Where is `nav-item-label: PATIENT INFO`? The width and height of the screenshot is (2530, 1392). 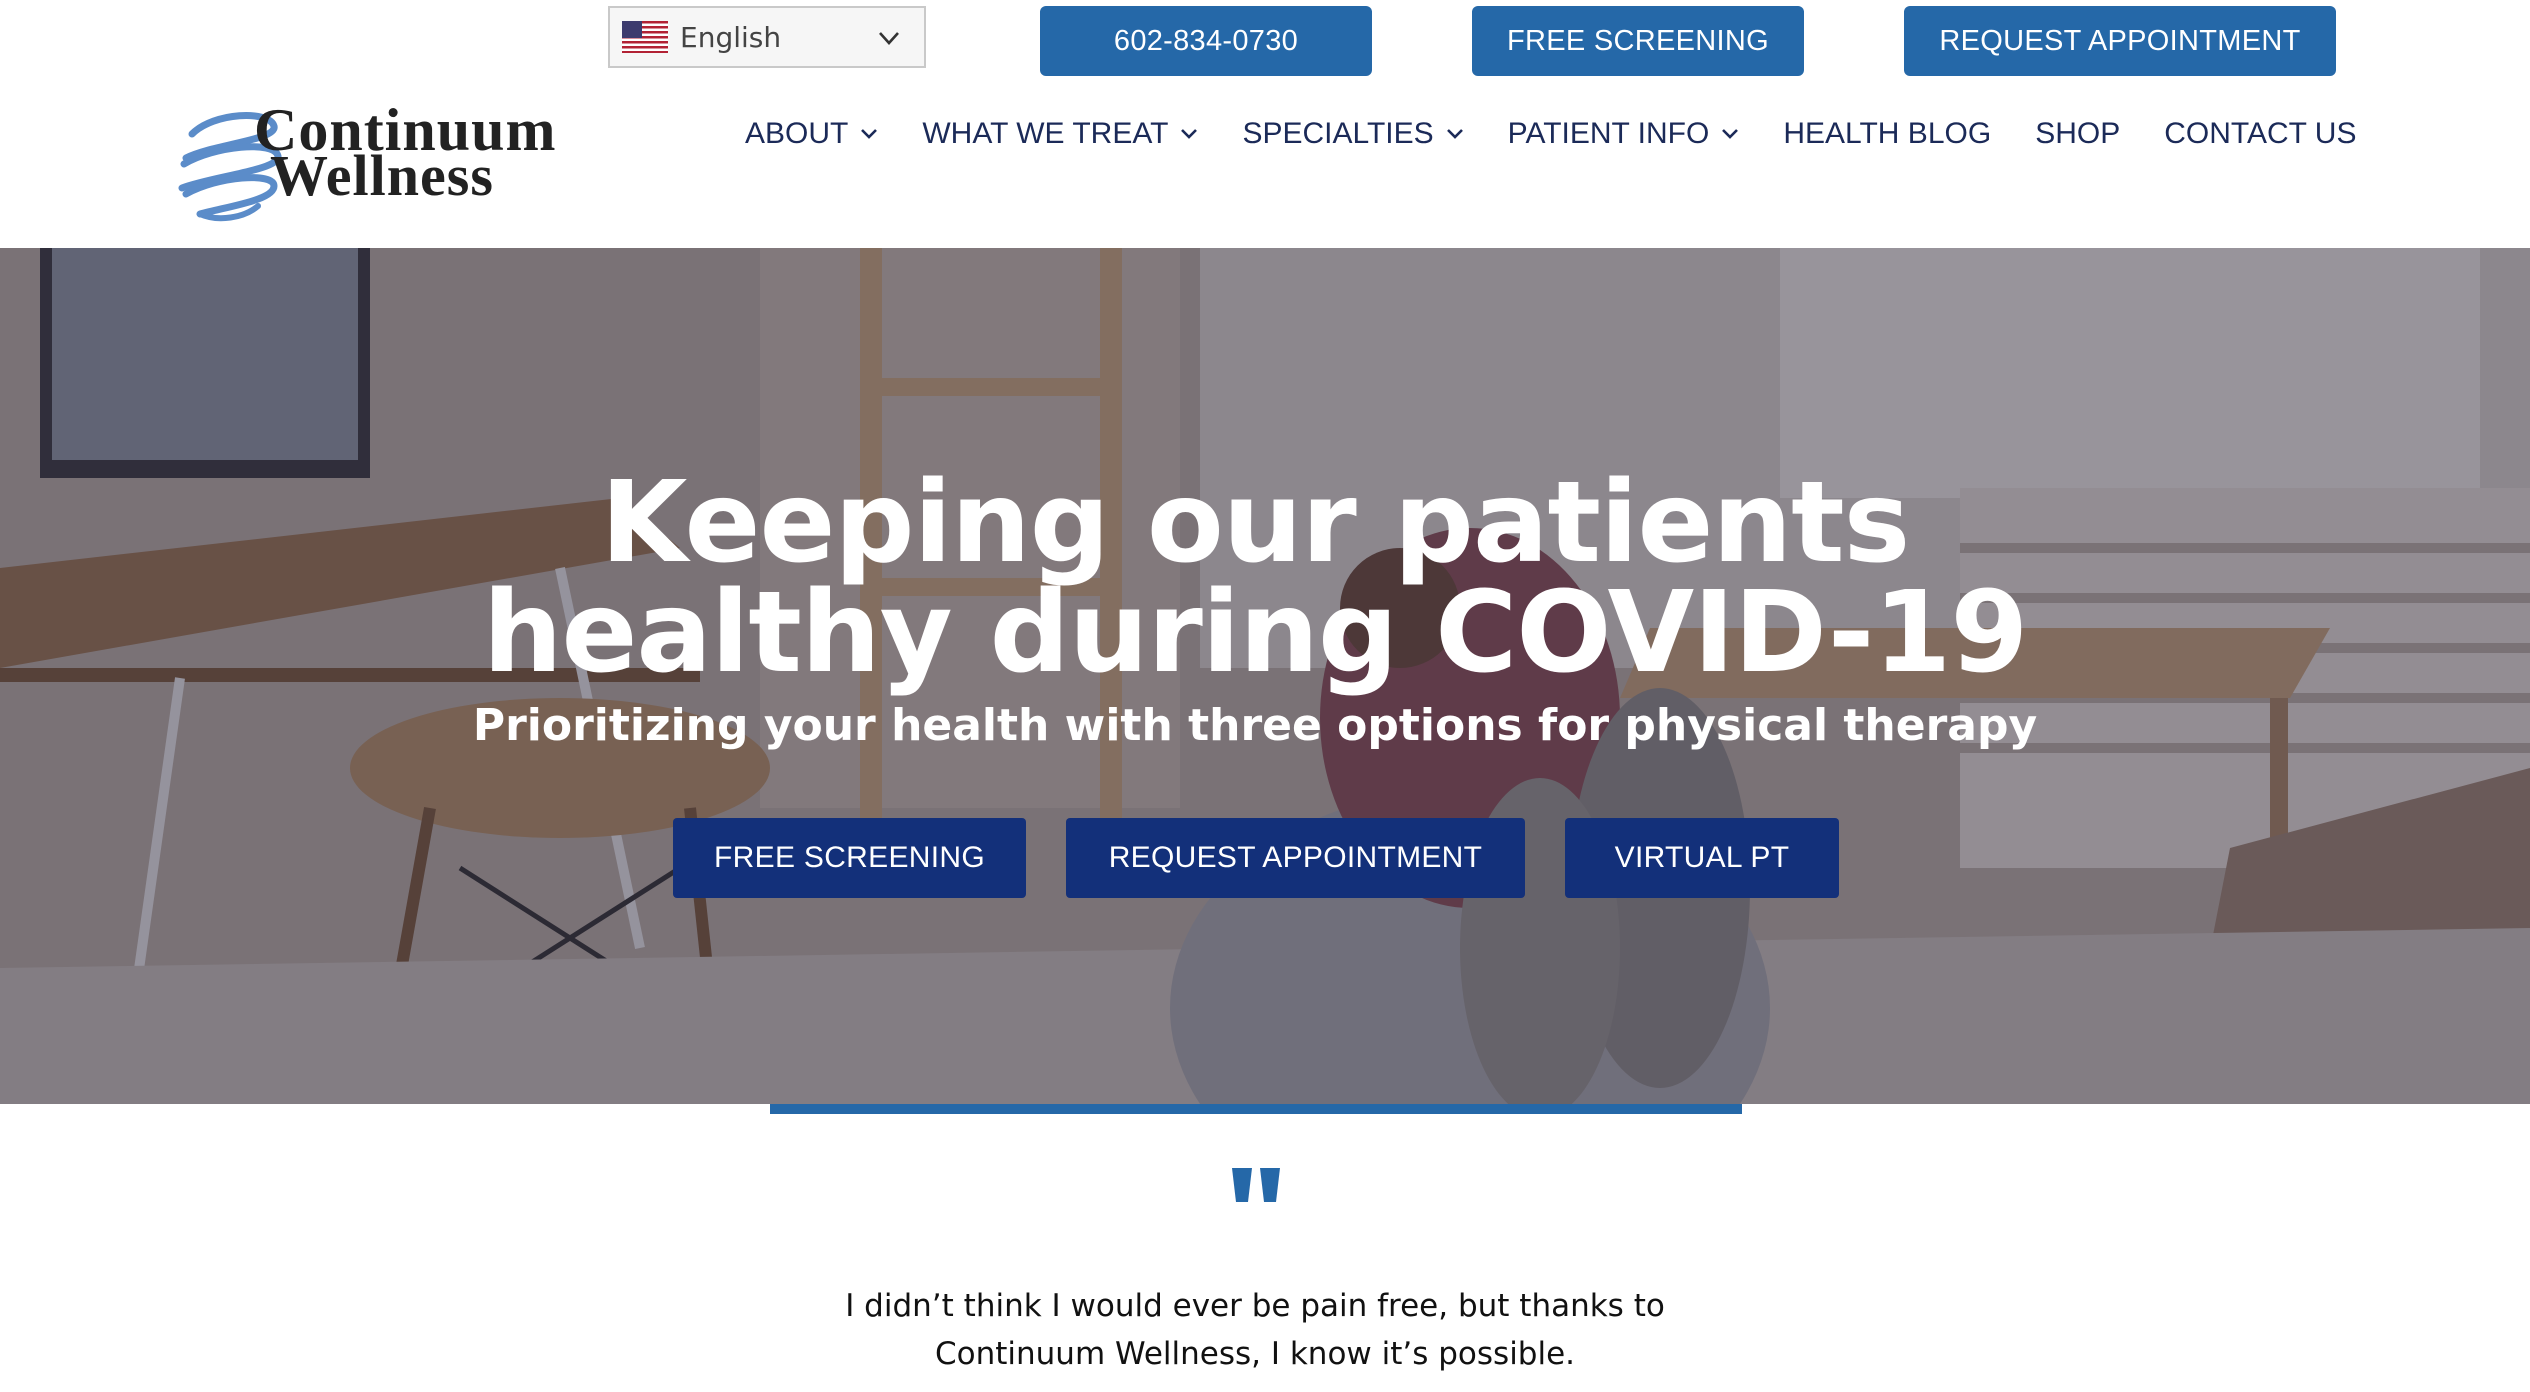
nav-item-label: PATIENT INFO is located at coordinates (1608, 133).